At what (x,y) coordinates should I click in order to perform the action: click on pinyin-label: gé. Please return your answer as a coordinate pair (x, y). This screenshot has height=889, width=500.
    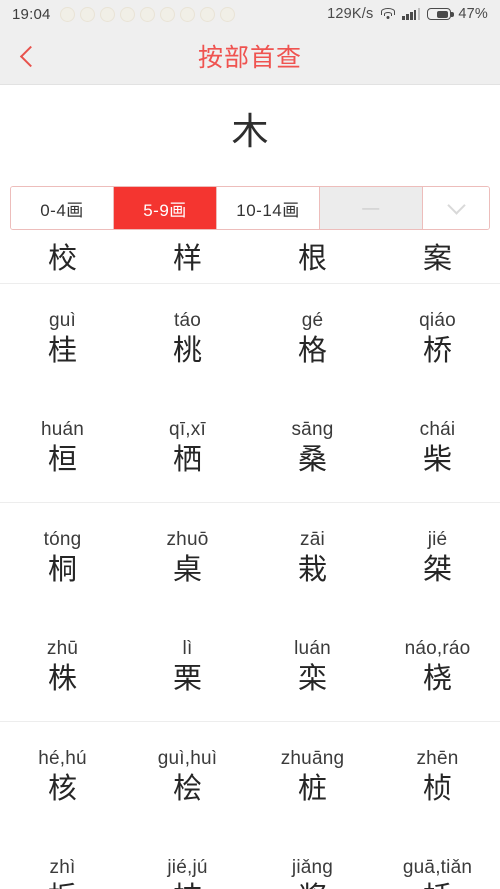
    Looking at the image, I should click on (312, 320).